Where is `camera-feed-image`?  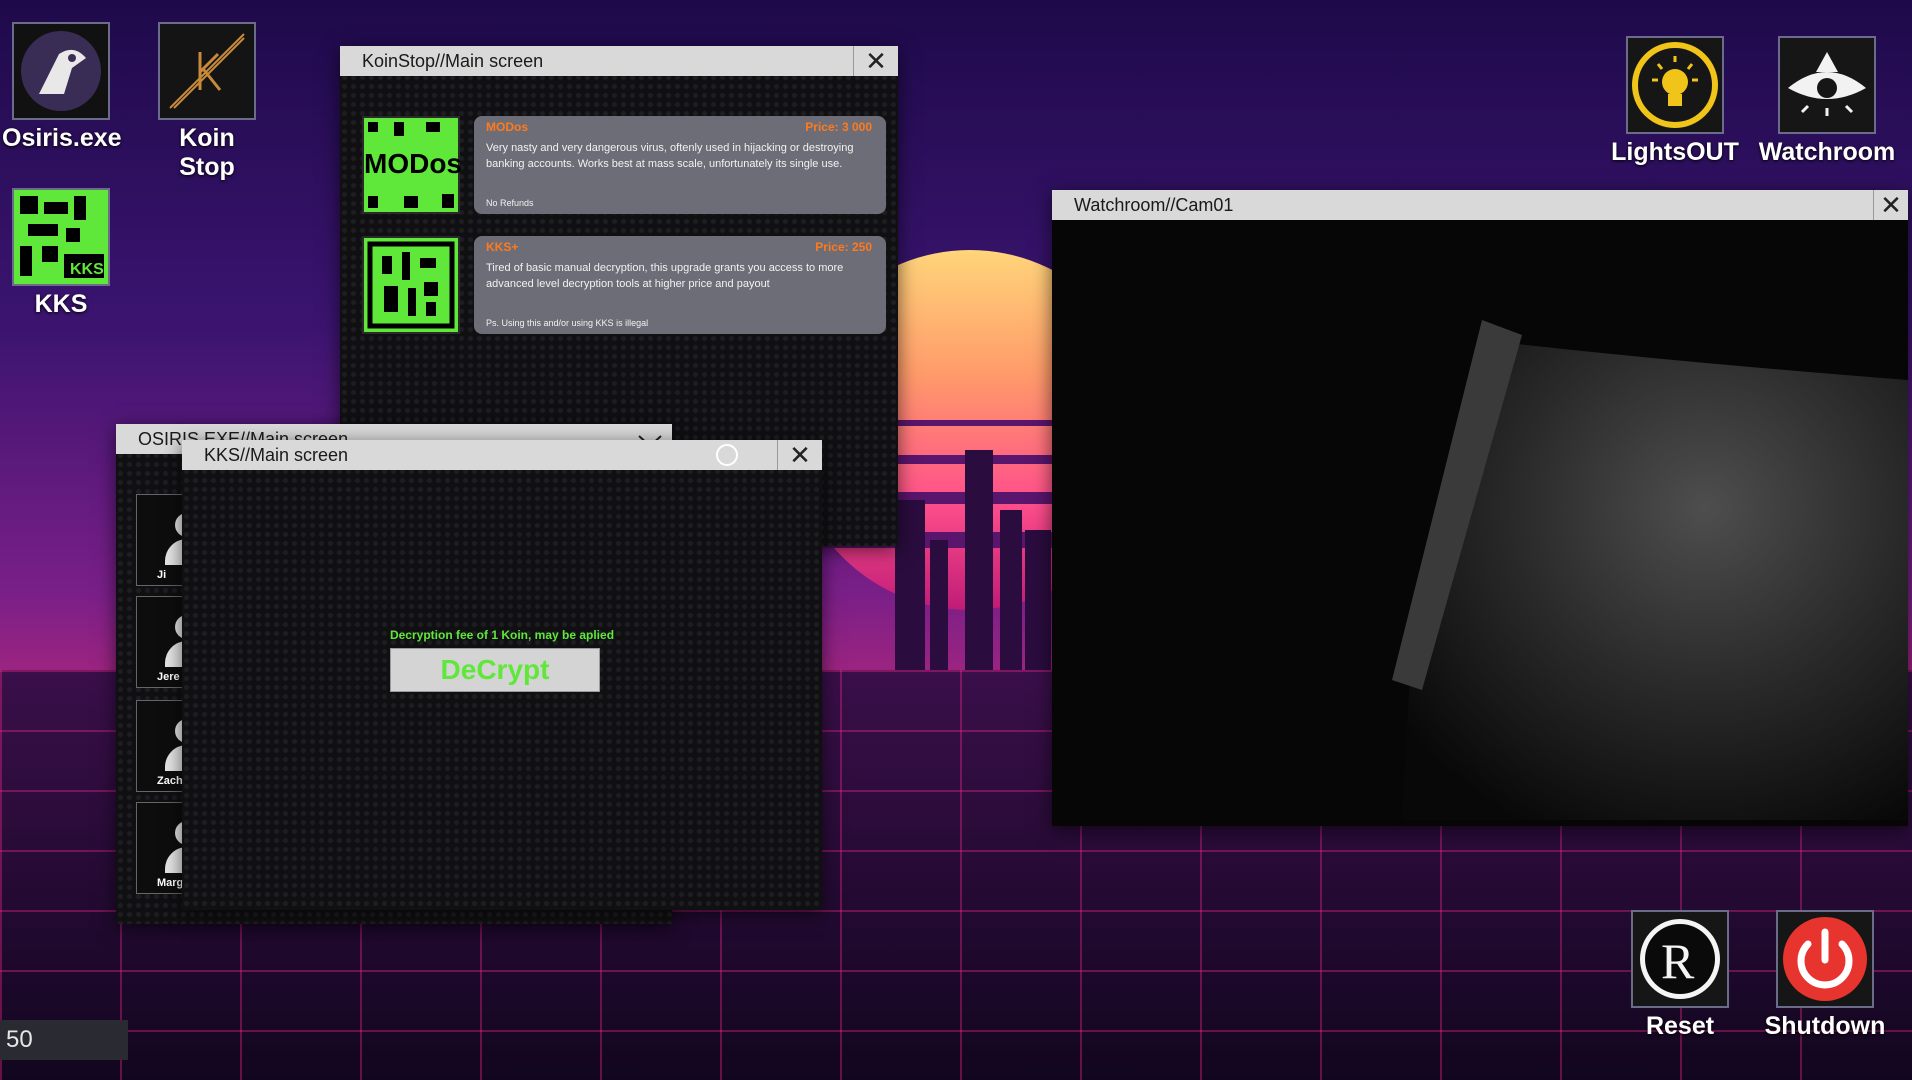
camera-feed-image is located at coordinates (1650, 570).